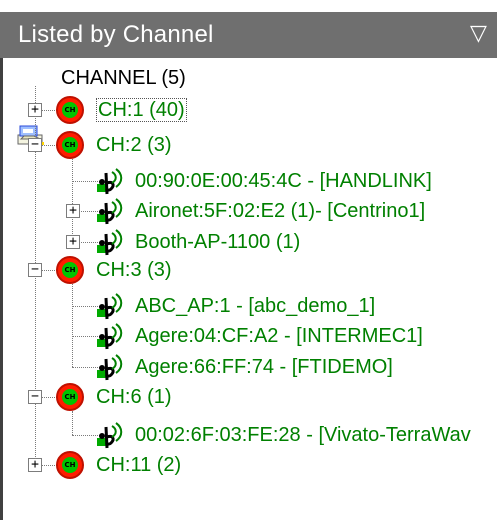  Describe the element at coordinates (116, 34) in the screenshot. I see `panel-title: Listed by Channel` at that location.